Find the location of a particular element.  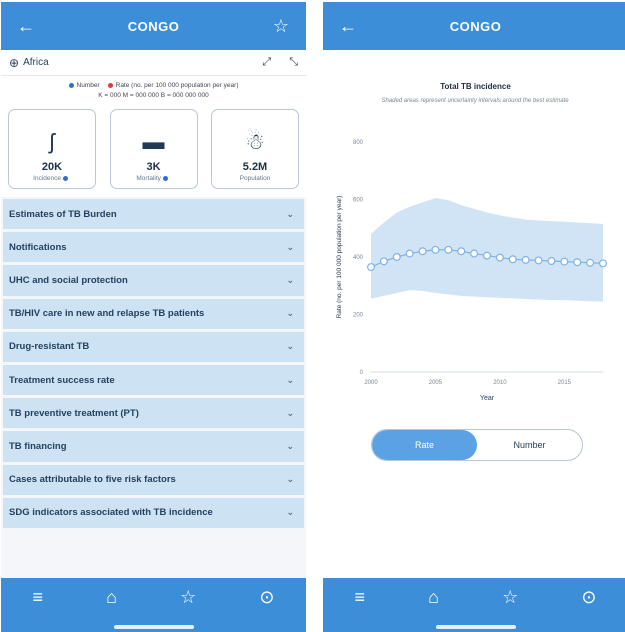

mortality-card: ▬ 3K Mortality is located at coordinates (153, 149).